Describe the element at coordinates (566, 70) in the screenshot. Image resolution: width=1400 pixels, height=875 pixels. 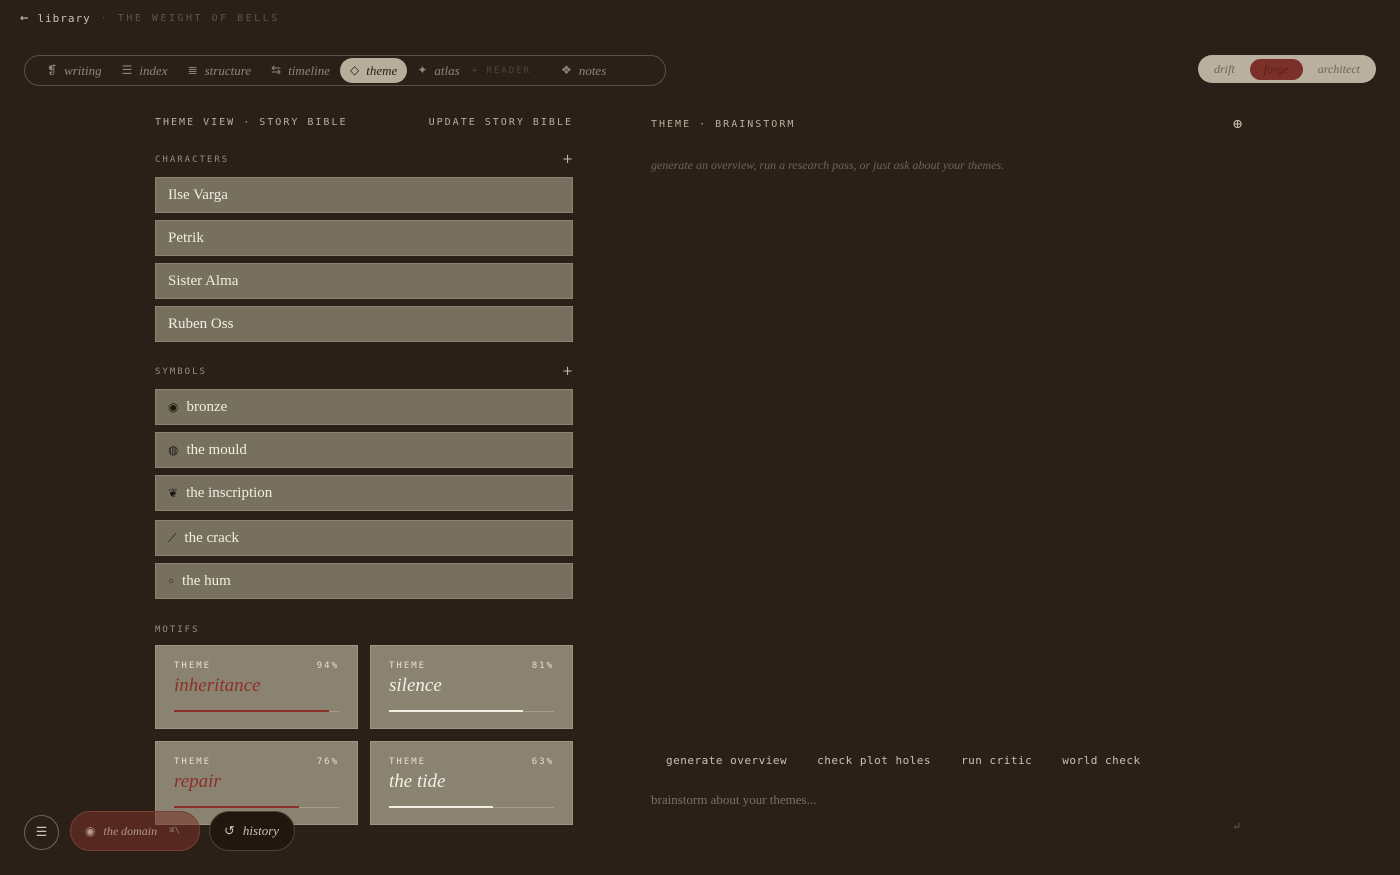
I see `notes-icon: ❖` at that location.